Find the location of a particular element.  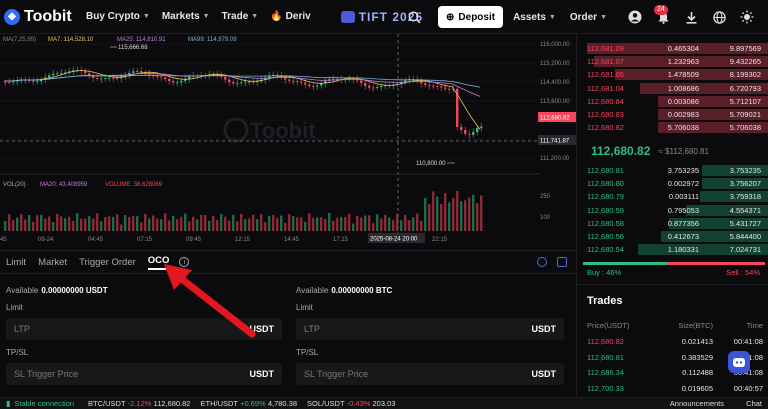

ask-row: 112,681.04 1.008686 6.720793 is located at coordinates (672, 88).